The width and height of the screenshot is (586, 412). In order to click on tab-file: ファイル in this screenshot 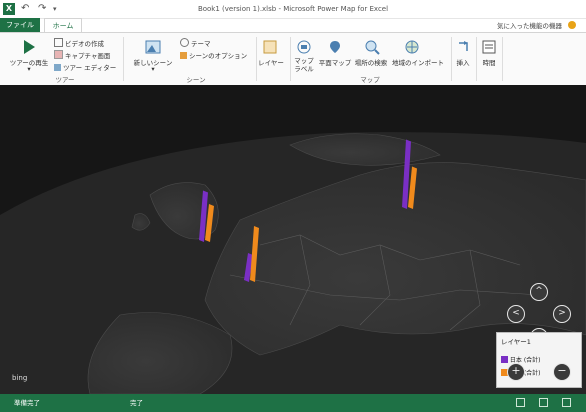, I will do `click(20, 25)`.